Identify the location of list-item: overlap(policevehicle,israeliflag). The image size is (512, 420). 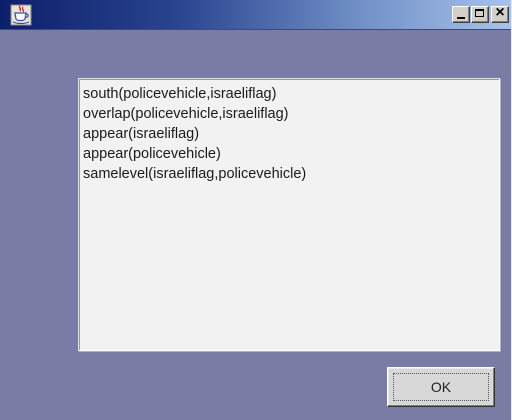
(289, 114).